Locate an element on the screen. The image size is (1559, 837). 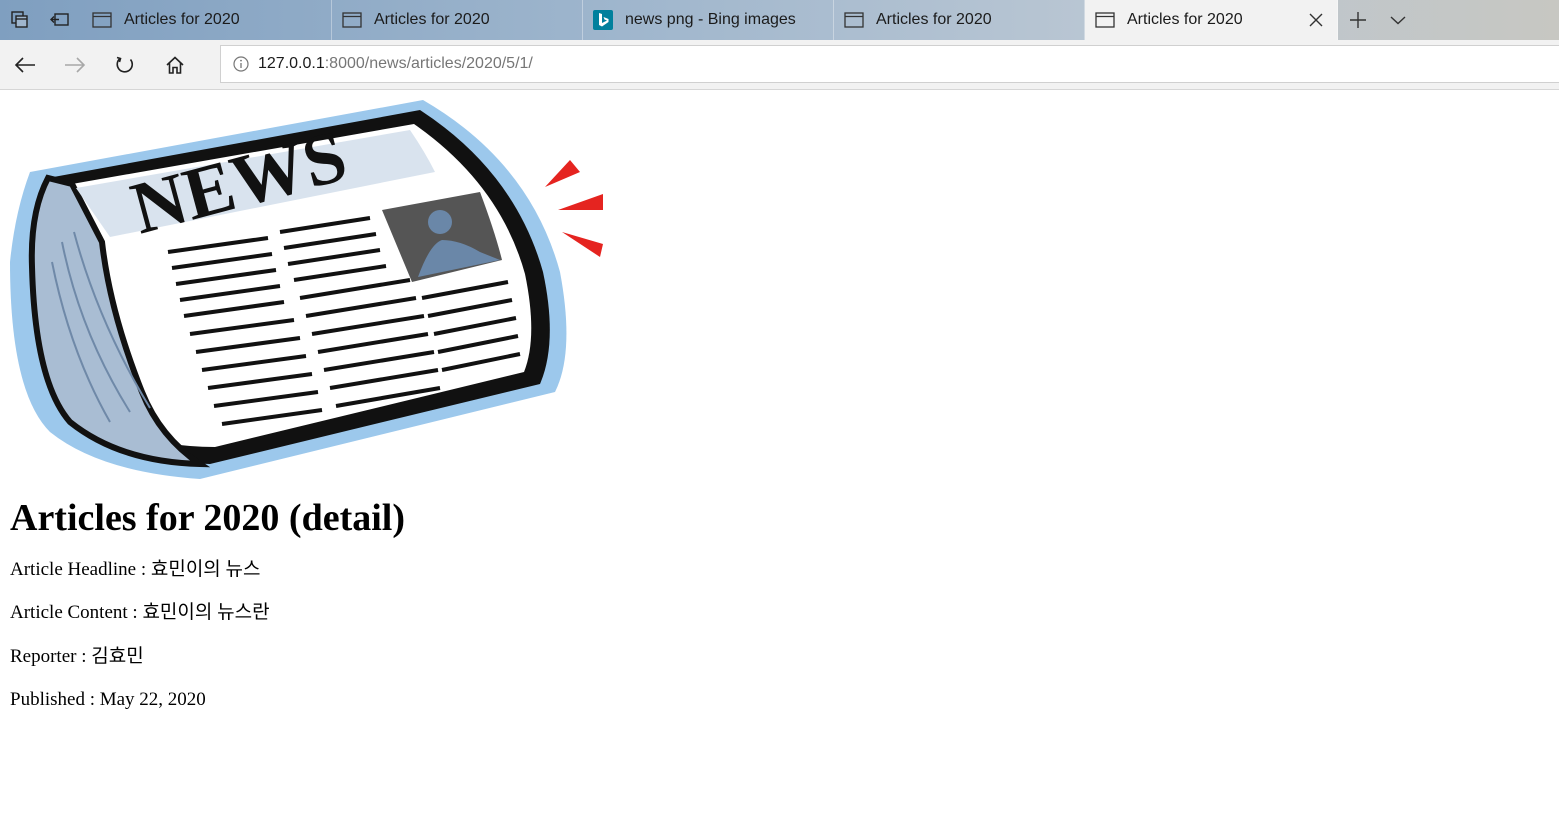
forward-icon is located at coordinates (75, 65).